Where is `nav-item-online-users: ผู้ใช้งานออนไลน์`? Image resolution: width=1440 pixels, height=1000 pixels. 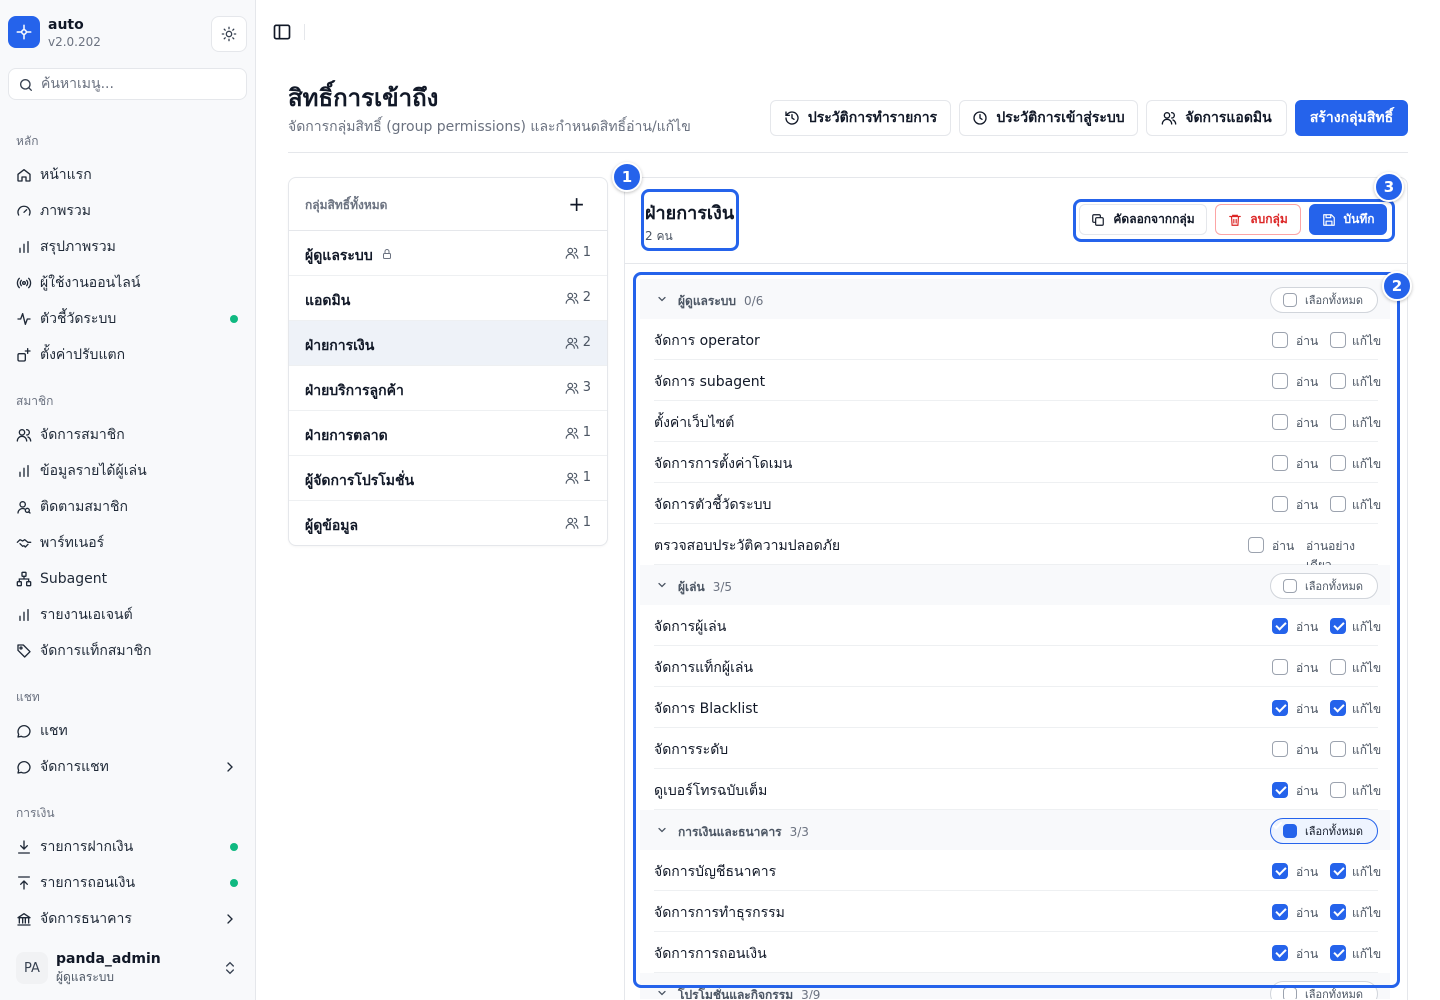
nav-item-online-users: ผู้ใช้งานออนไลน์ is located at coordinates (128, 283).